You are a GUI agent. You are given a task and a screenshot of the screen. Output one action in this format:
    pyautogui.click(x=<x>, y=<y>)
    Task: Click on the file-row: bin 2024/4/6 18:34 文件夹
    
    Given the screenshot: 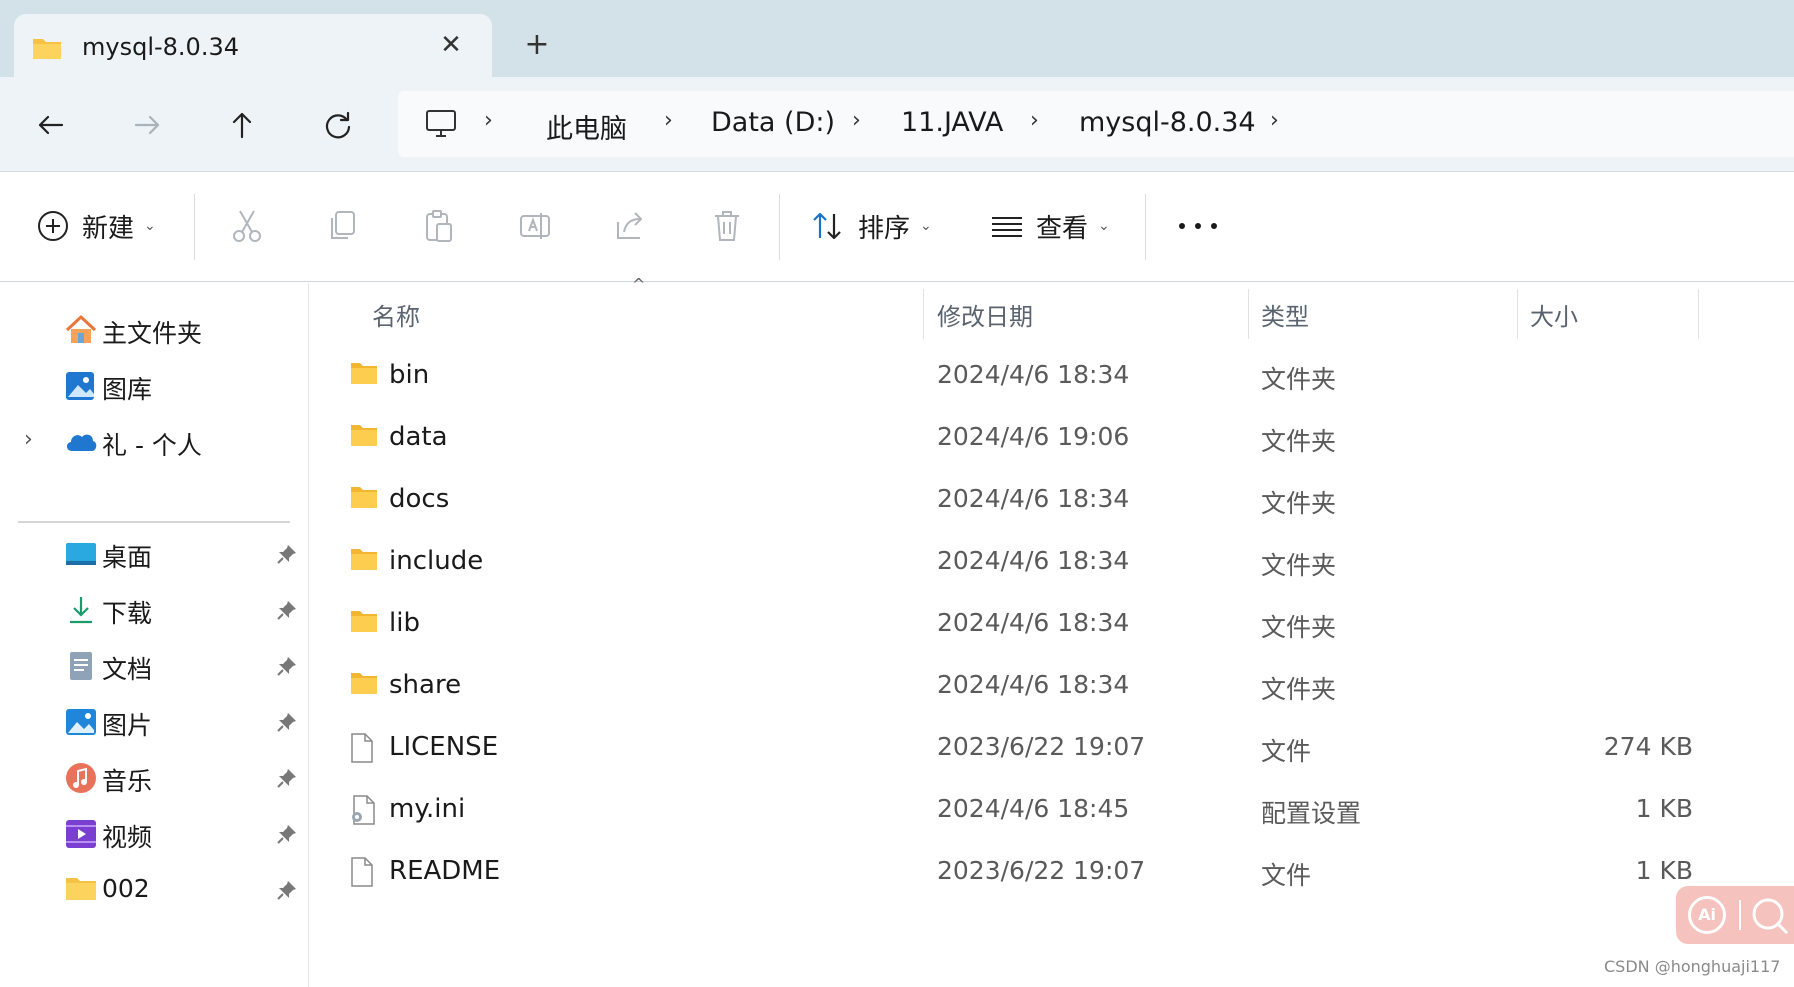 What is the action you would take?
    pyautogui.click(x=1052, y=376)
    